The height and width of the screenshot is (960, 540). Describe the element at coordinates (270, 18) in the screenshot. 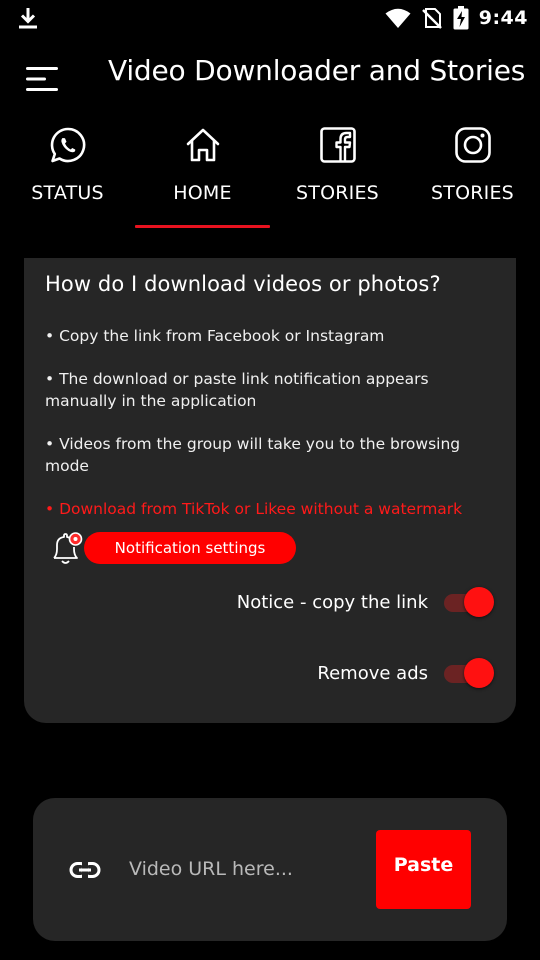

I see `status-bar: 9:44` at that location.